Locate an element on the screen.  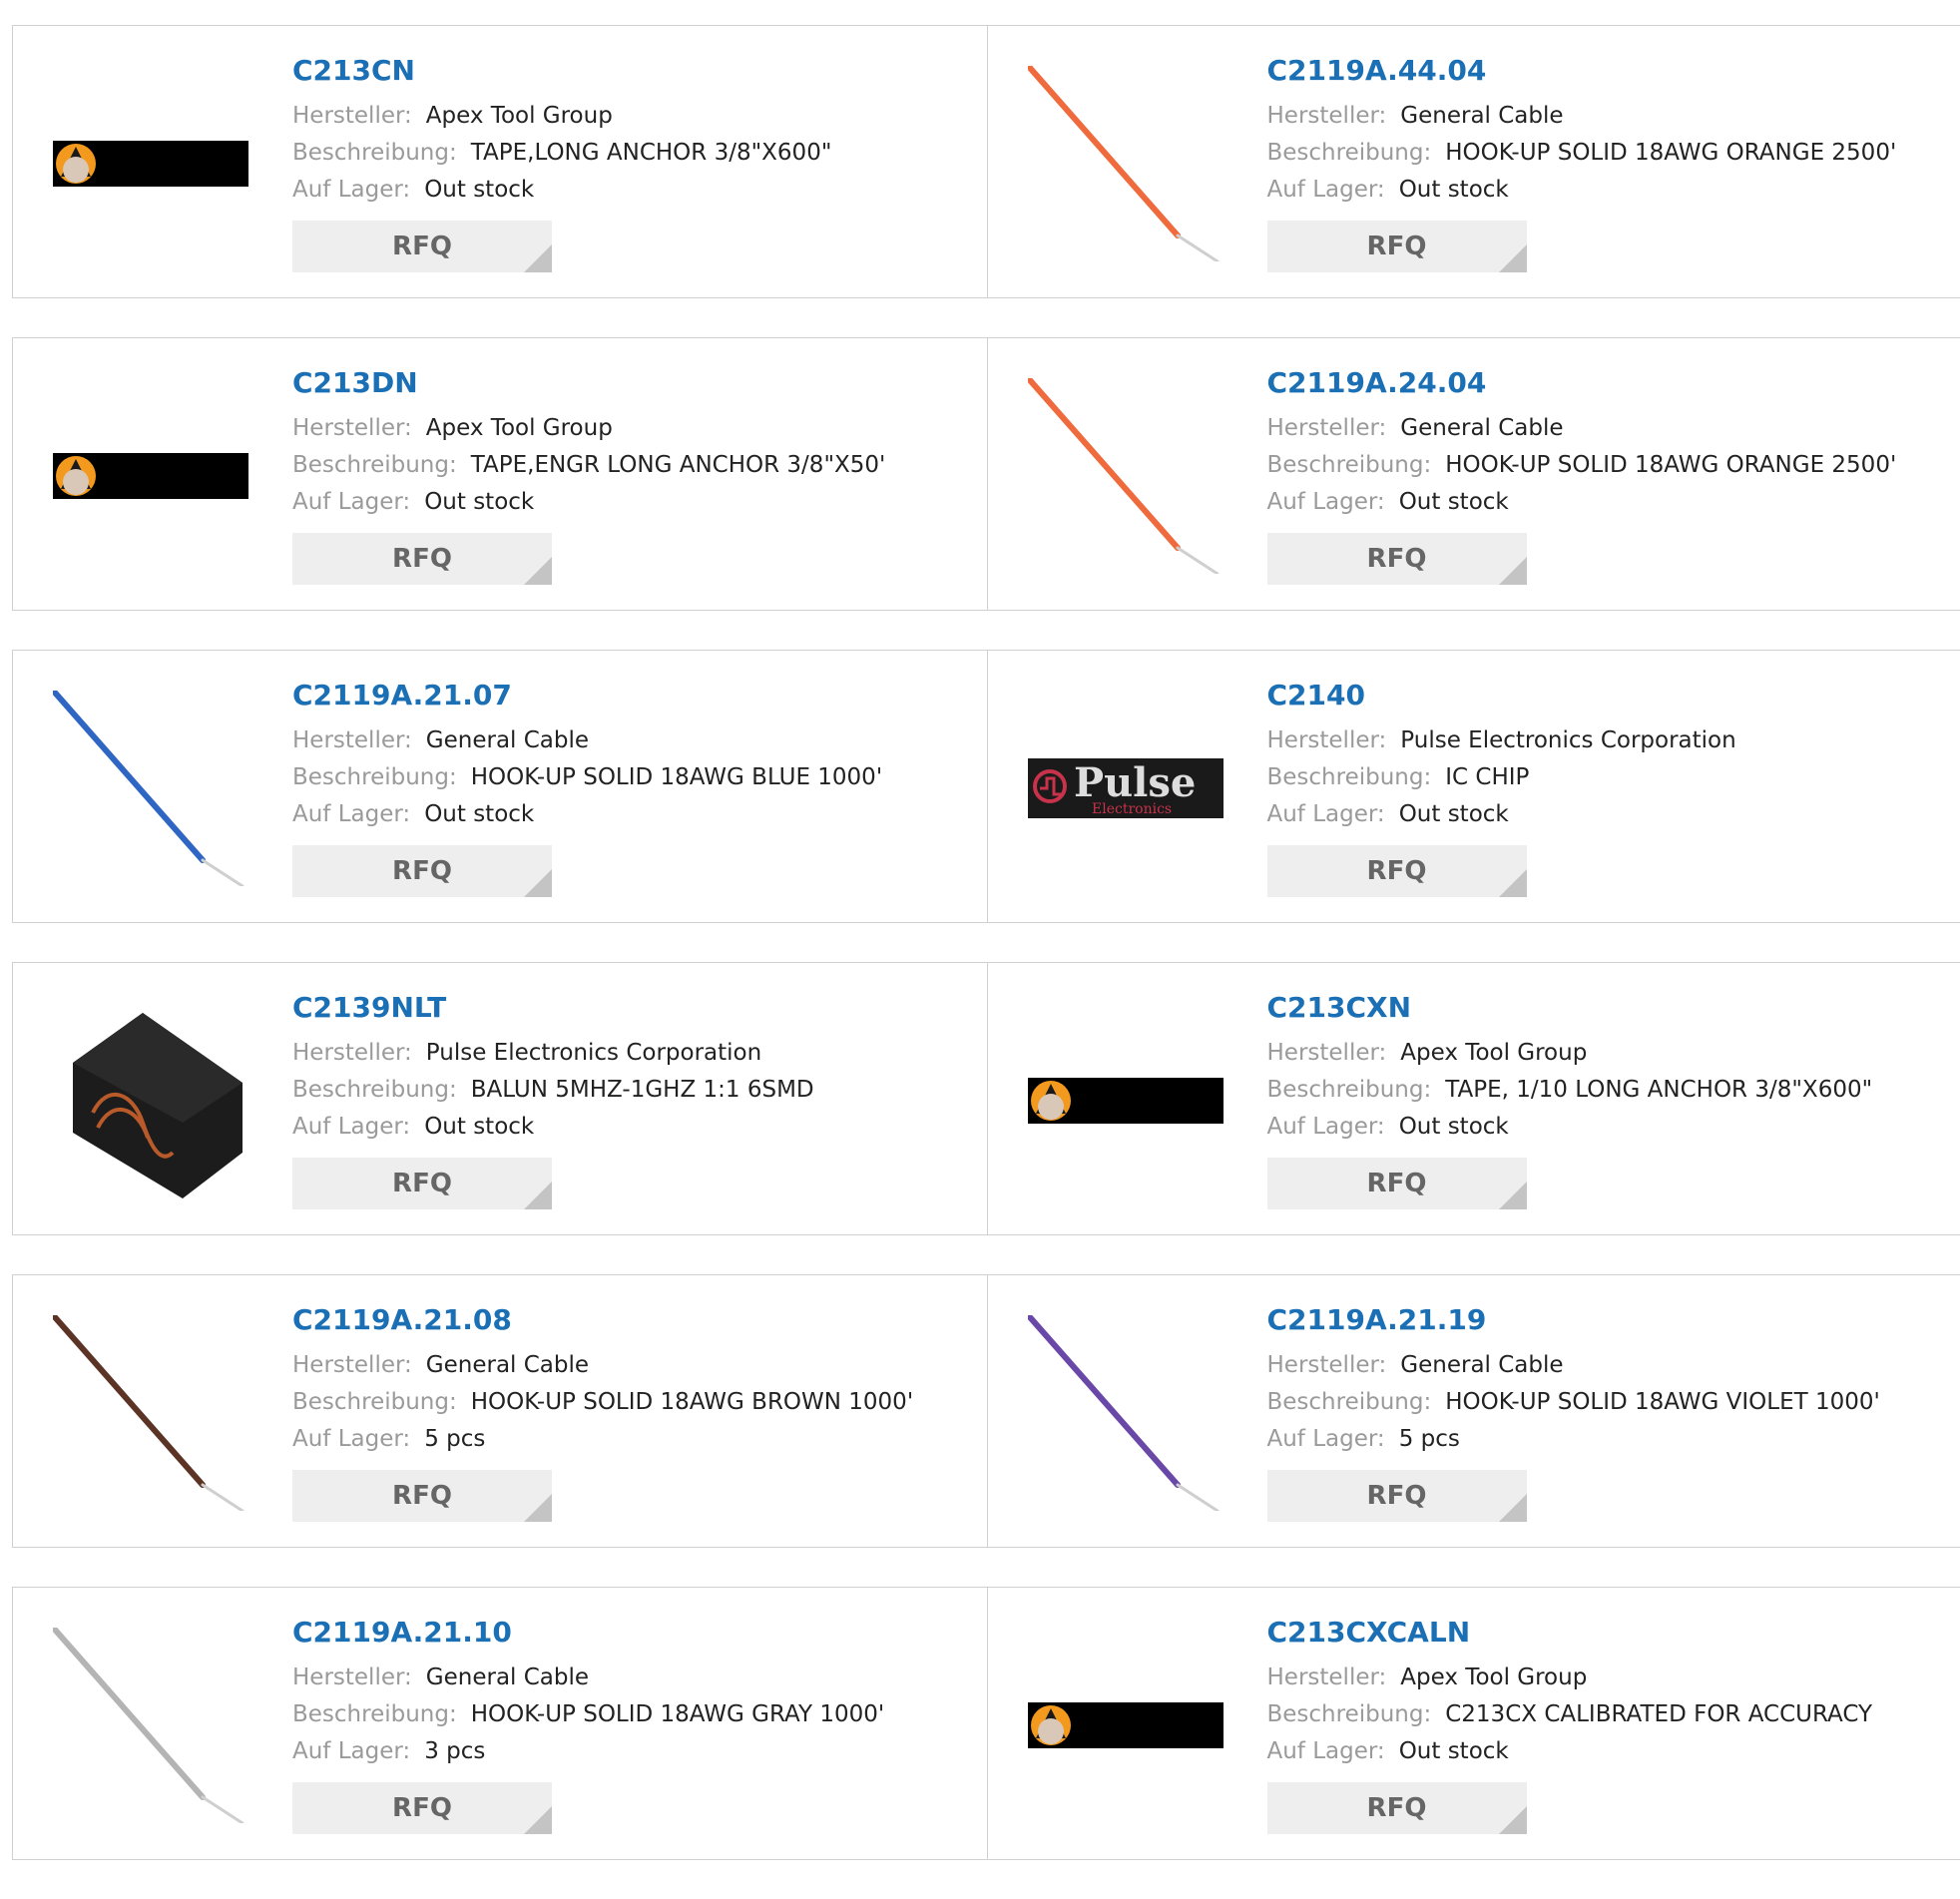
description-value: HOOK-UP SOLID 18AWG GRAY 1000' is located at coordinates (677, 1714).